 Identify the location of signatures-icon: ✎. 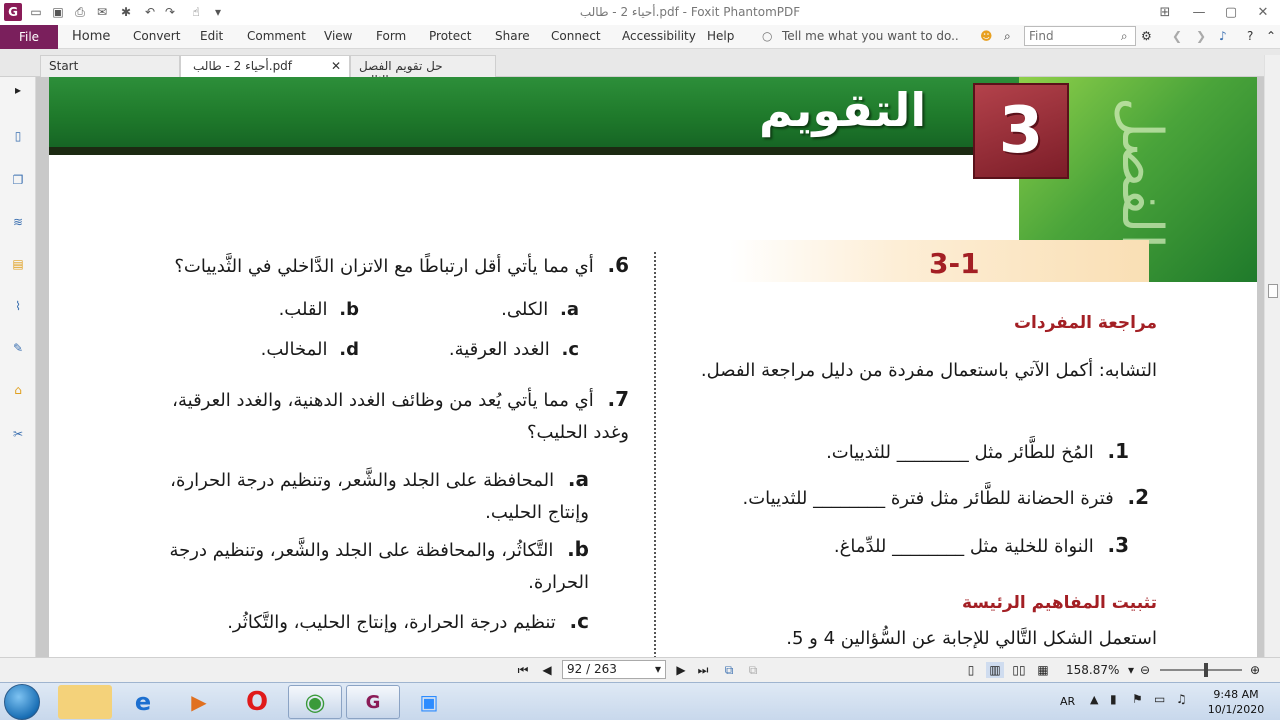
(18, 348).